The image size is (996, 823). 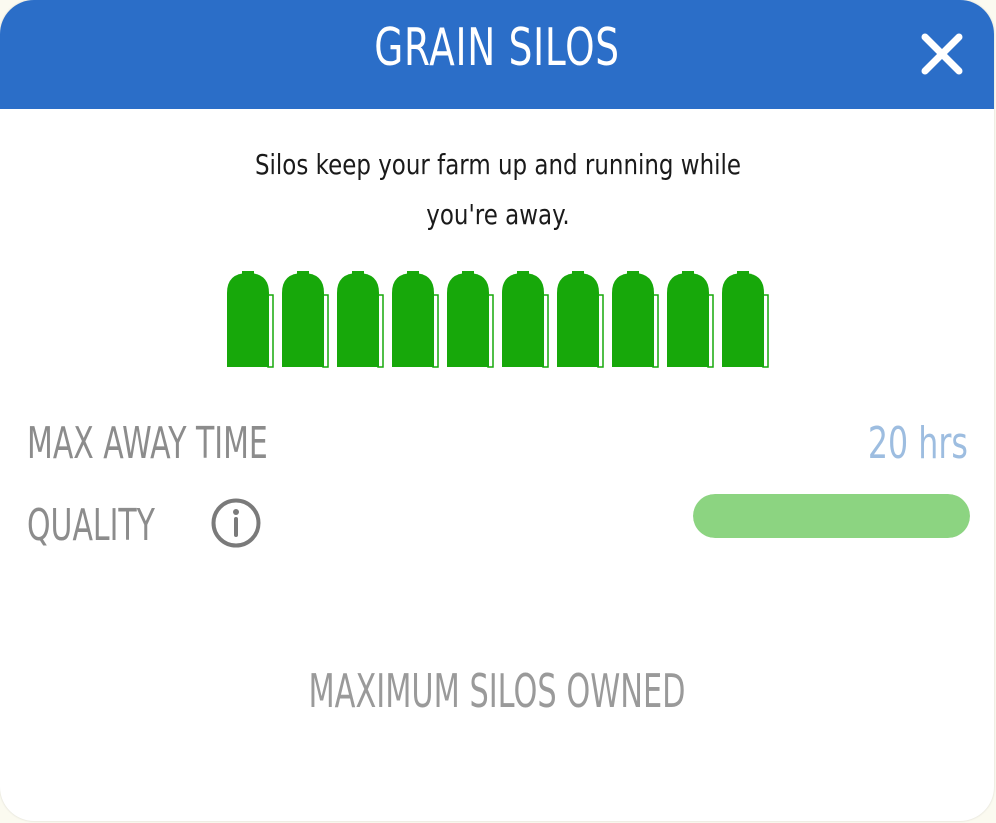 I want to click on dialog-header: GRAIN SILOS, so click(x=497, y=54).